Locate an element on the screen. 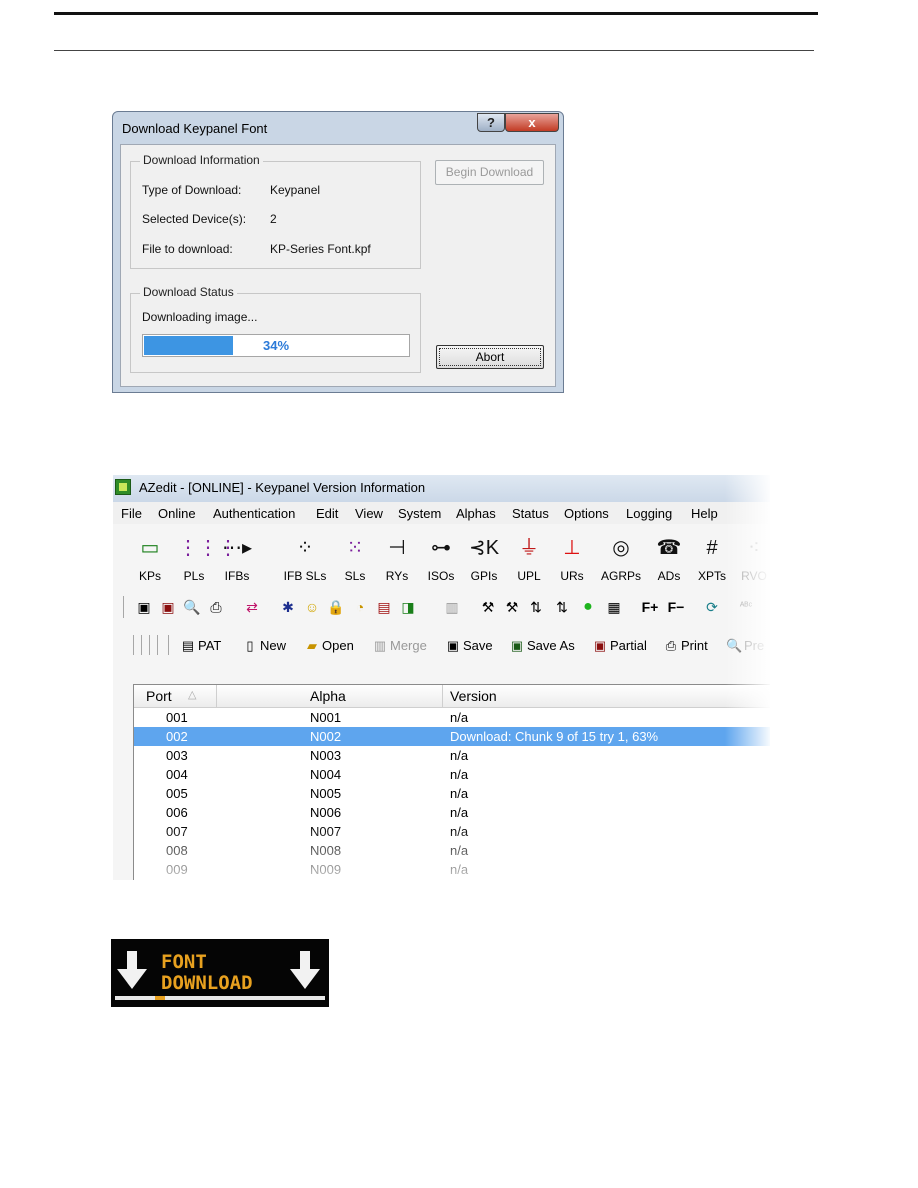  menu-system: System is located at coordinates (419, 513).